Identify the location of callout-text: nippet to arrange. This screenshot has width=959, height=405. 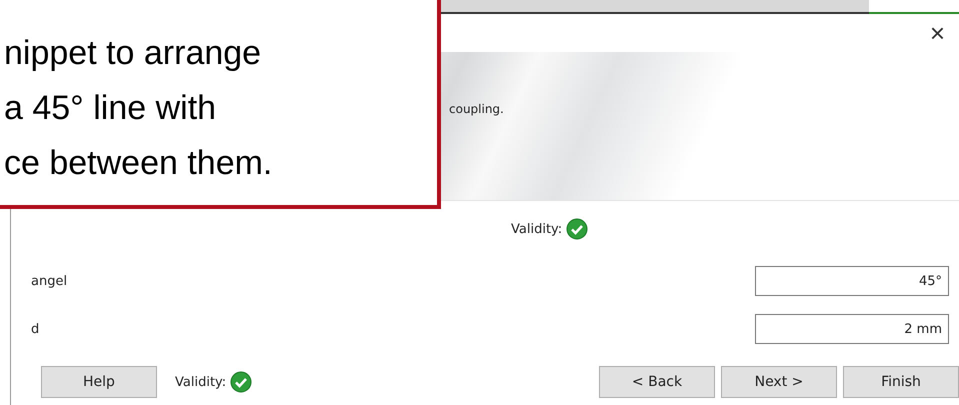
(133, 53).